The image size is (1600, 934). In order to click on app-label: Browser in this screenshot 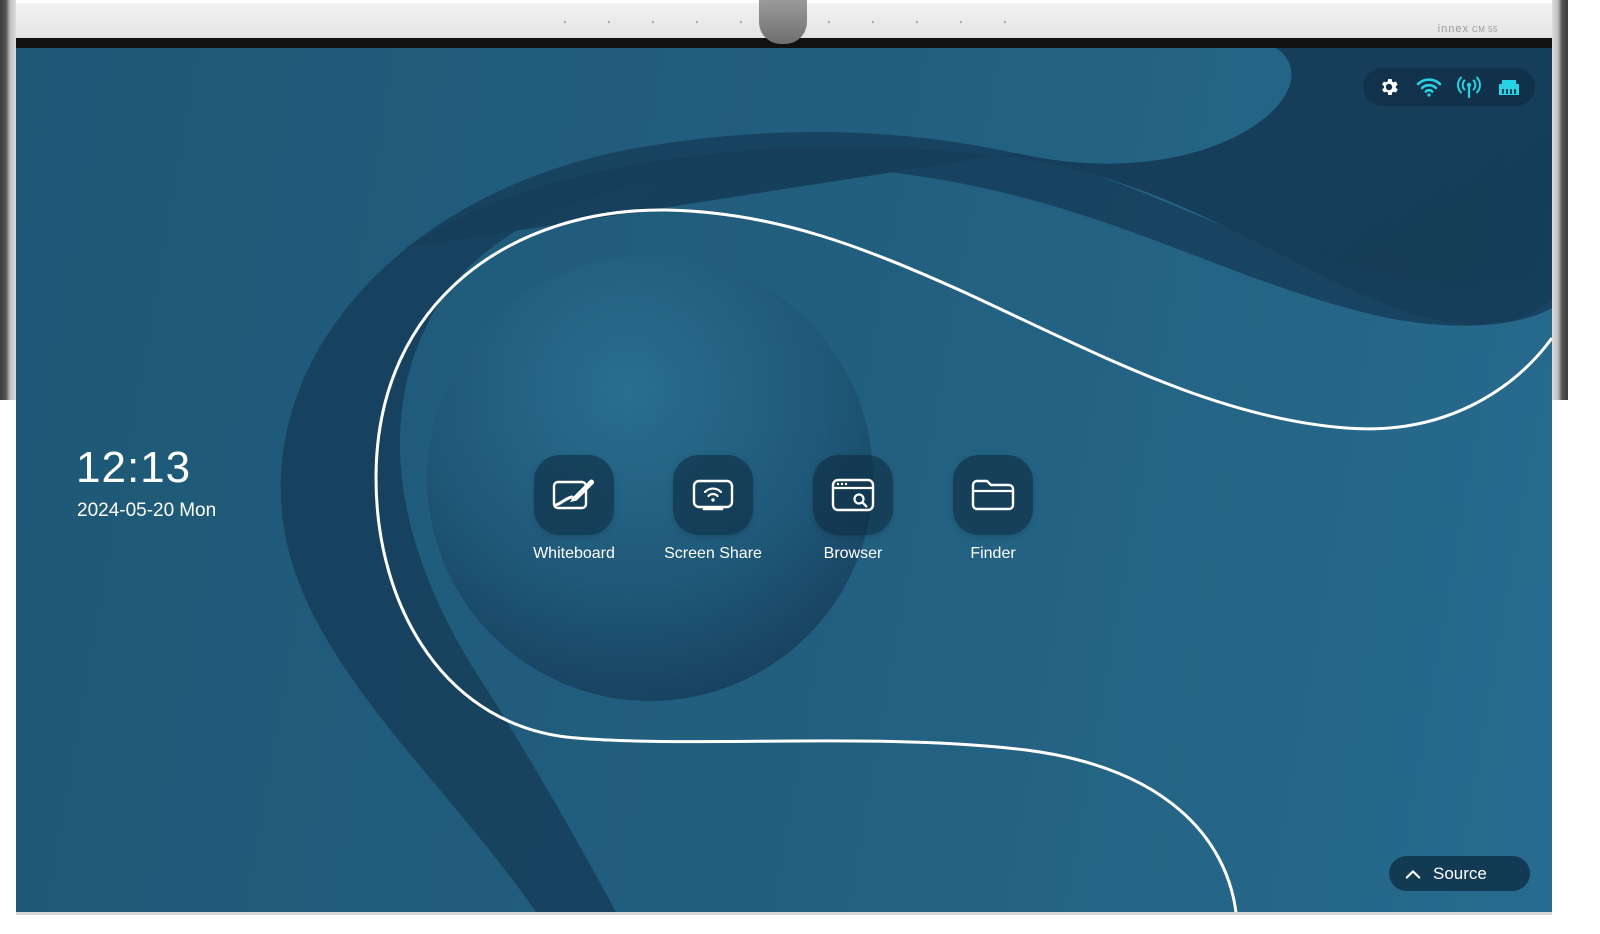, I will do `click(853, 553)`.